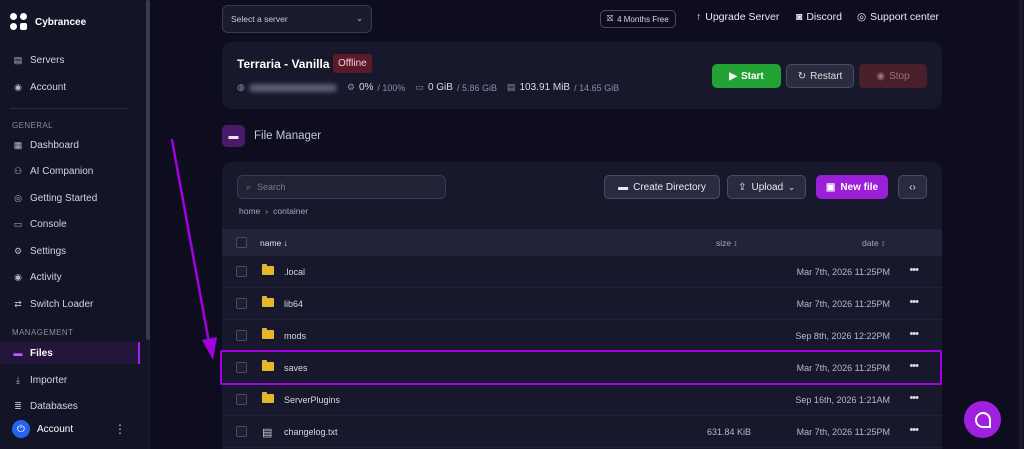 The height and width of the screenshot is (449, 1024). What do you see at coordinates (249, 211) in the screenshot?
I see `breadcrumb-home: home` at bounding box center [249, 211].